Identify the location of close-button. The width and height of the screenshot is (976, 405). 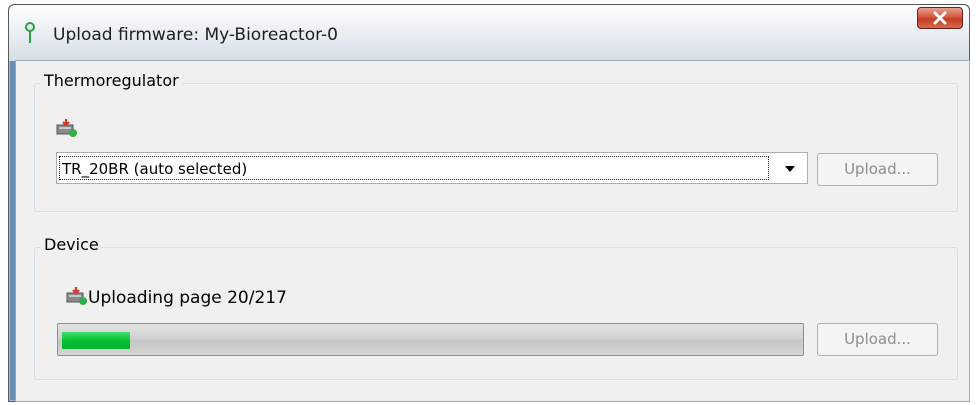
(940, 18).